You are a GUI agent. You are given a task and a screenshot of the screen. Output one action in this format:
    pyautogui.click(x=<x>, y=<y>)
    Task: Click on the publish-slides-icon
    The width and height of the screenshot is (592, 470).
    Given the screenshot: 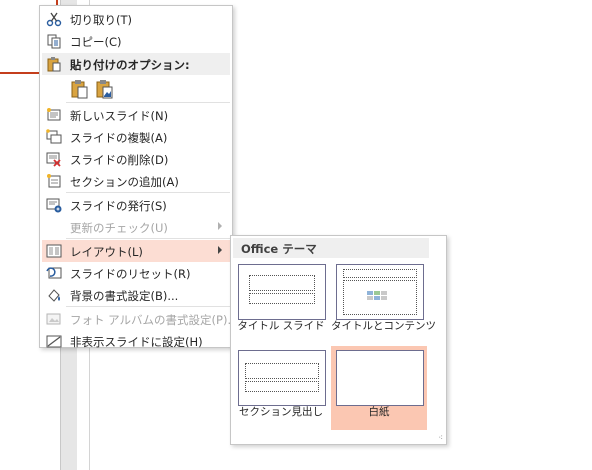 What is the action you would take?
    pyautogui.click(x=54, y=205)
    